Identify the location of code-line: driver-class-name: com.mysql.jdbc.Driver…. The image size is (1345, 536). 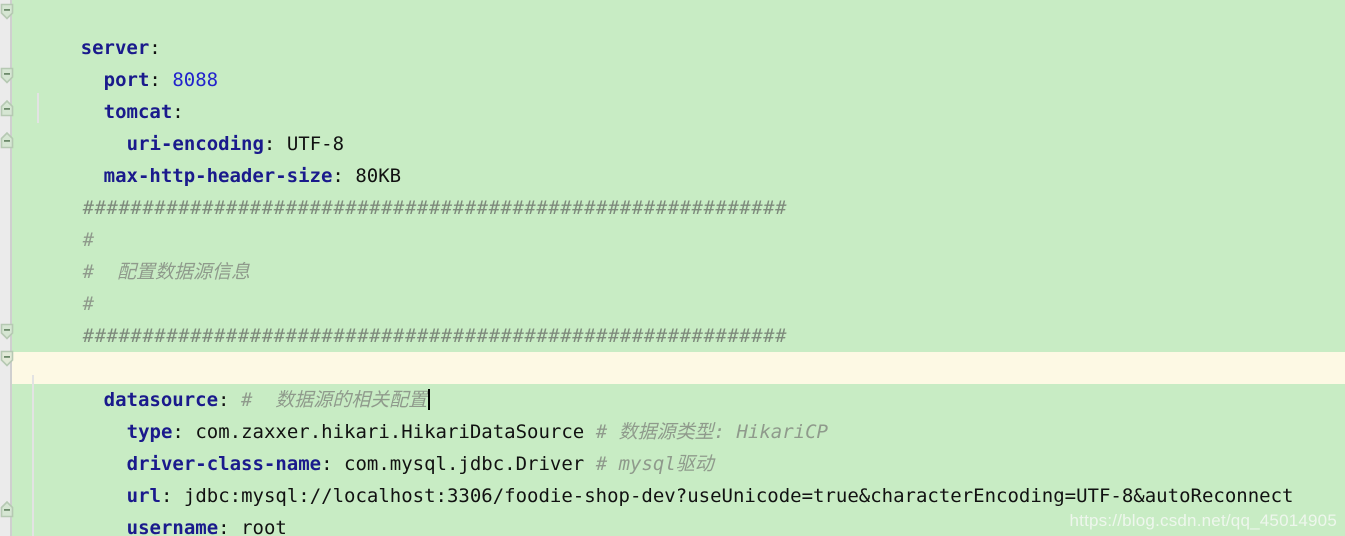
(678, 445).